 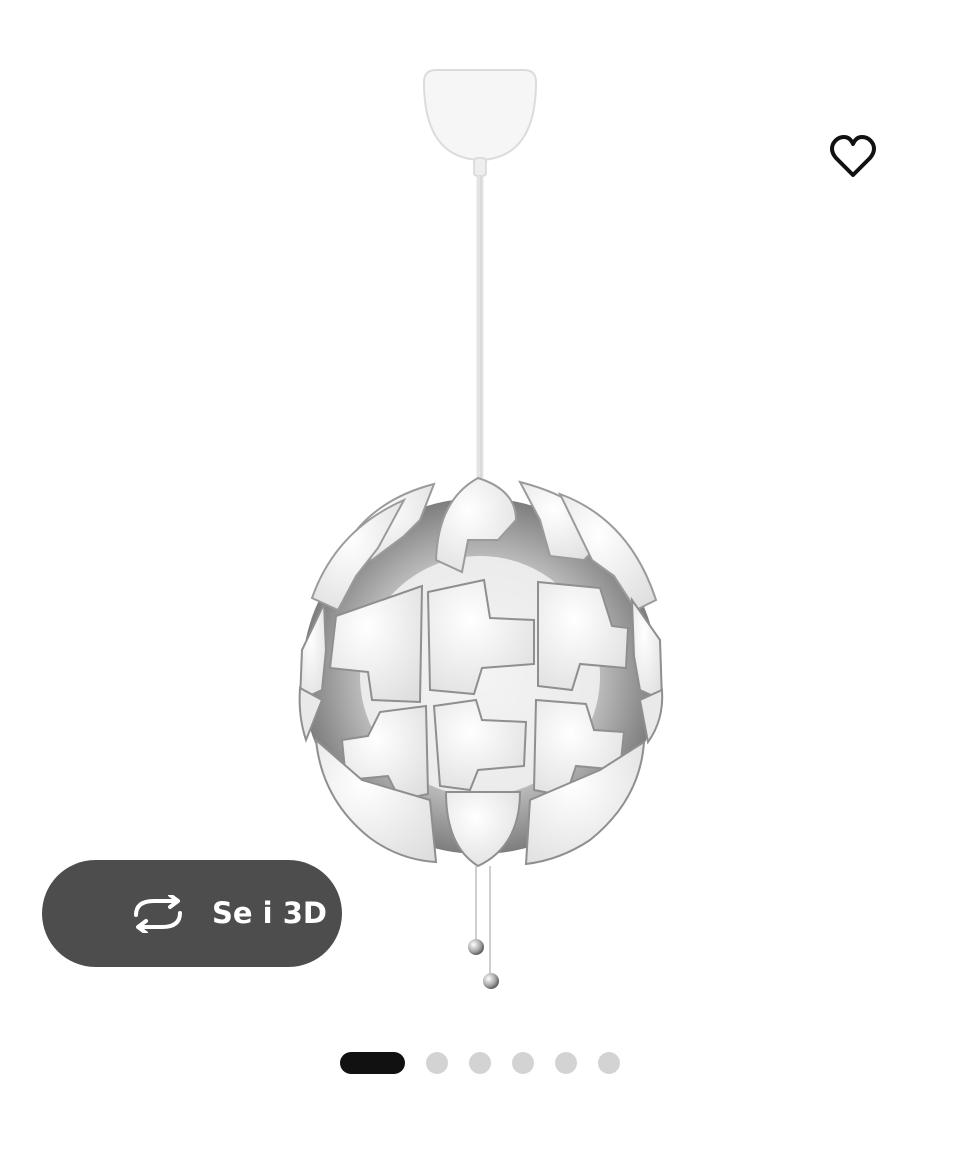 What do you see at coordinates (192, 913) in the screenshot?
I see `view-3d-button: Se i 3D` at bounding box center [192, 913].